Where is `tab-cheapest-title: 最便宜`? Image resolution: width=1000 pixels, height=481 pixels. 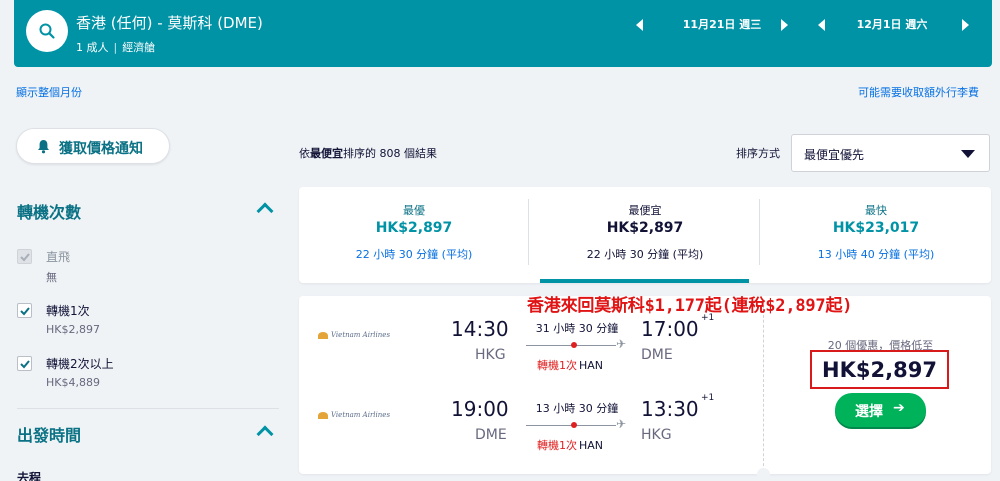 tab-cheapest-title: 最便宜 is located at coordinates (645, 210).